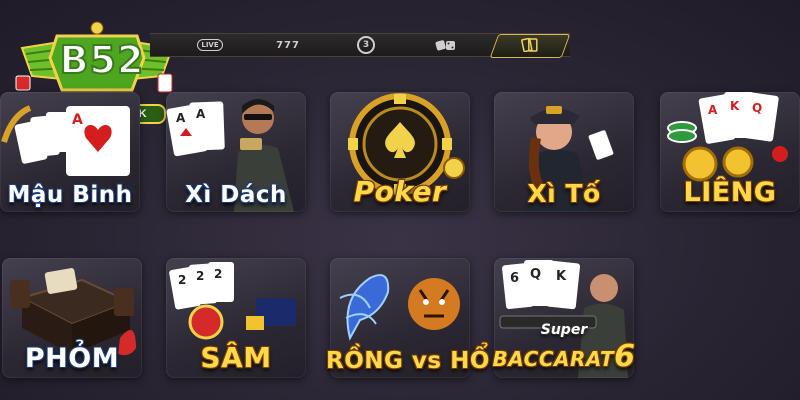 This screenshot has height=400, width=800. I want to click on game-card-super-baccarat: 6 Q K Super BACCARAT6, so click(564, 318).